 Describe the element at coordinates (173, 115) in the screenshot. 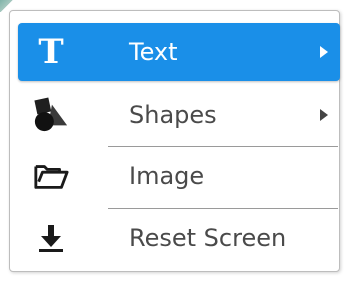

I see `menu-item-shapes-label: Shapes` at that location.